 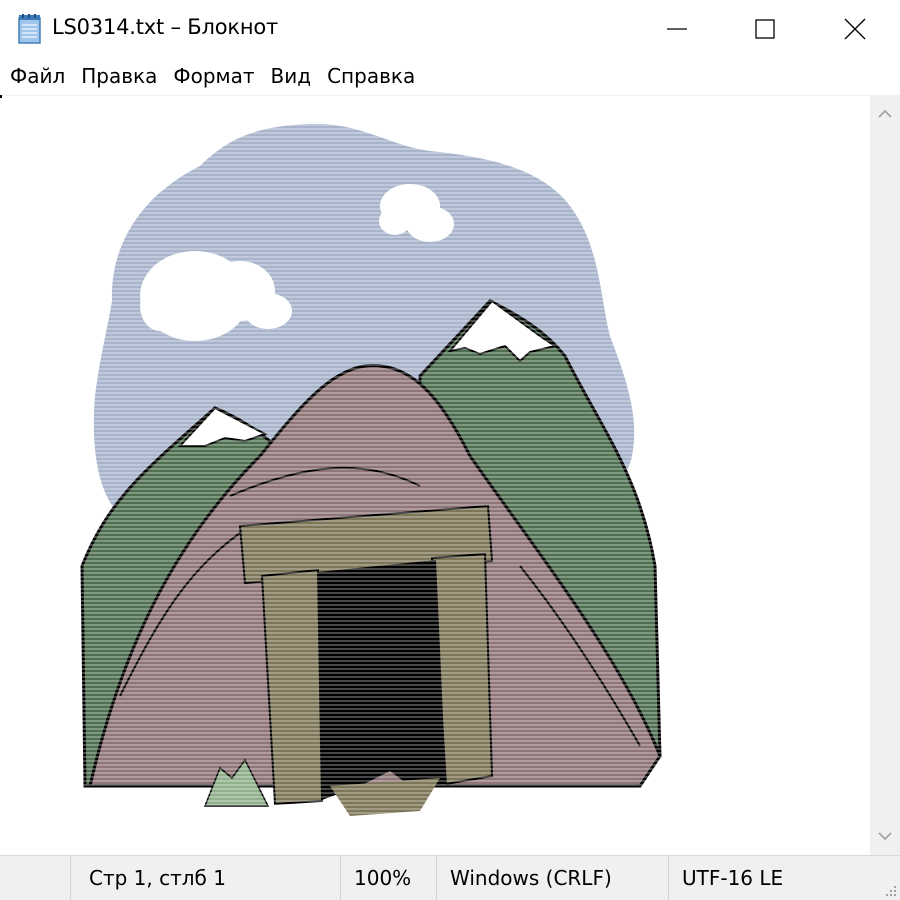 What do you see at coordinates (531, 878) in the screenshot?
I see `line-endings: Windows (CRLF)` at bounding box center [531, 878].